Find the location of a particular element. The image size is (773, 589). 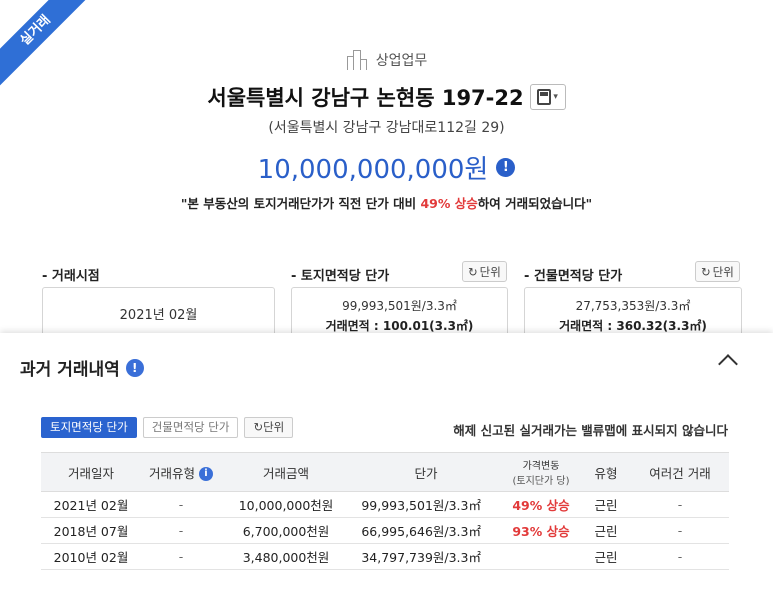

cell-date: 2018년 07월 is located at coordinates (91, 530).